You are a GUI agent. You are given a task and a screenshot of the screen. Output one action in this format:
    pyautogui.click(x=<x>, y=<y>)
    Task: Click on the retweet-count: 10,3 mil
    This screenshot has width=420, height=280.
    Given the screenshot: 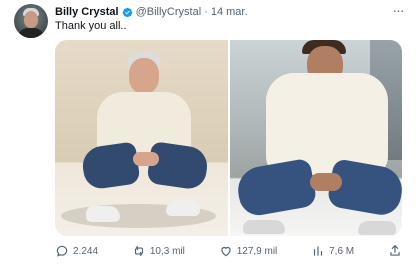 What is the action you would take?
    pyautogui.click(x=167, y=251)
    